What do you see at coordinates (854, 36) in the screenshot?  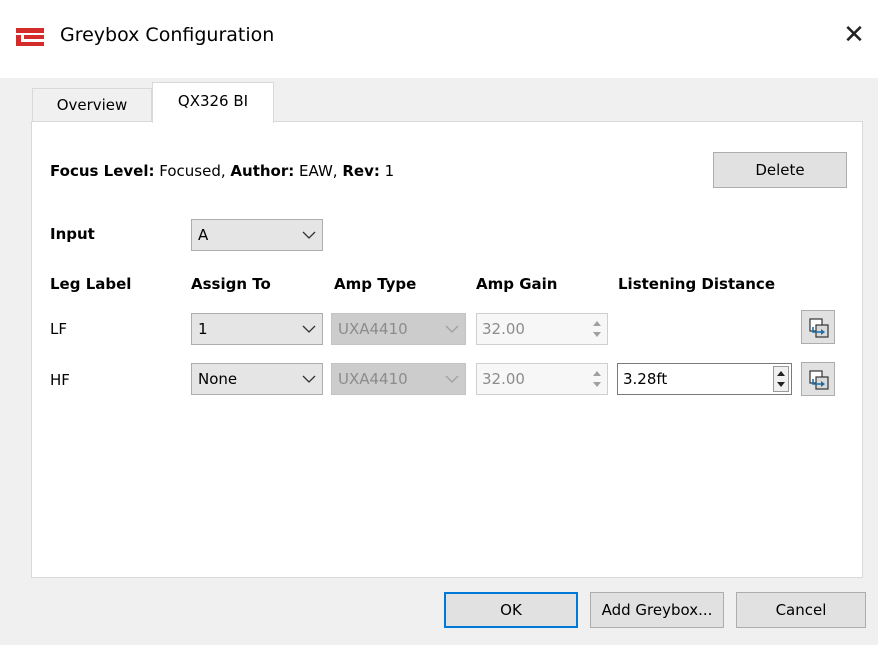 I see `close-icon: ✕` at bounding box center [854, 36].